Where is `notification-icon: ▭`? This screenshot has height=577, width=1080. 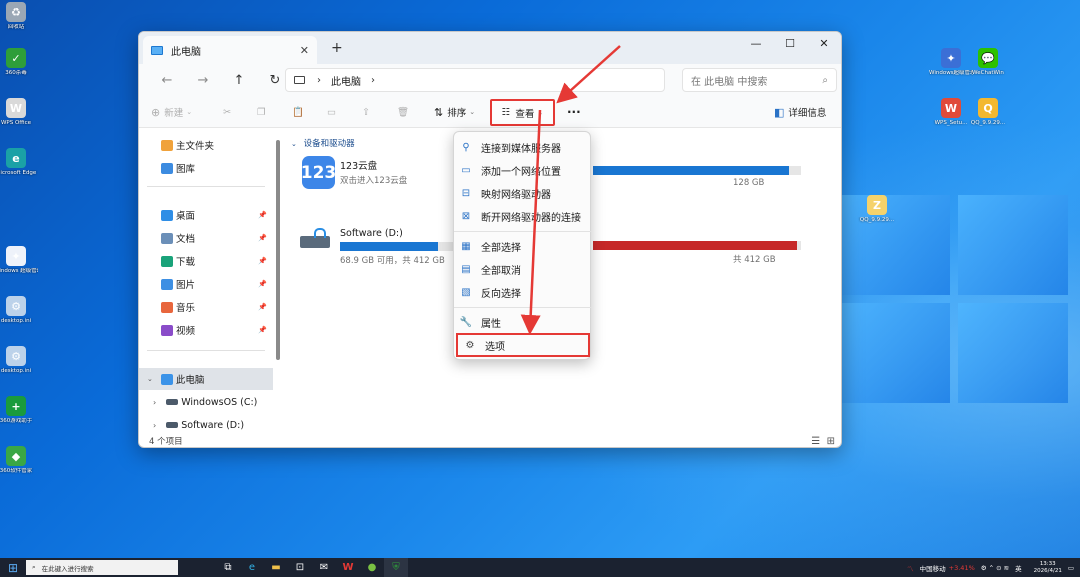
notification-icon: ▭ is located at coordinates (1071, 568).